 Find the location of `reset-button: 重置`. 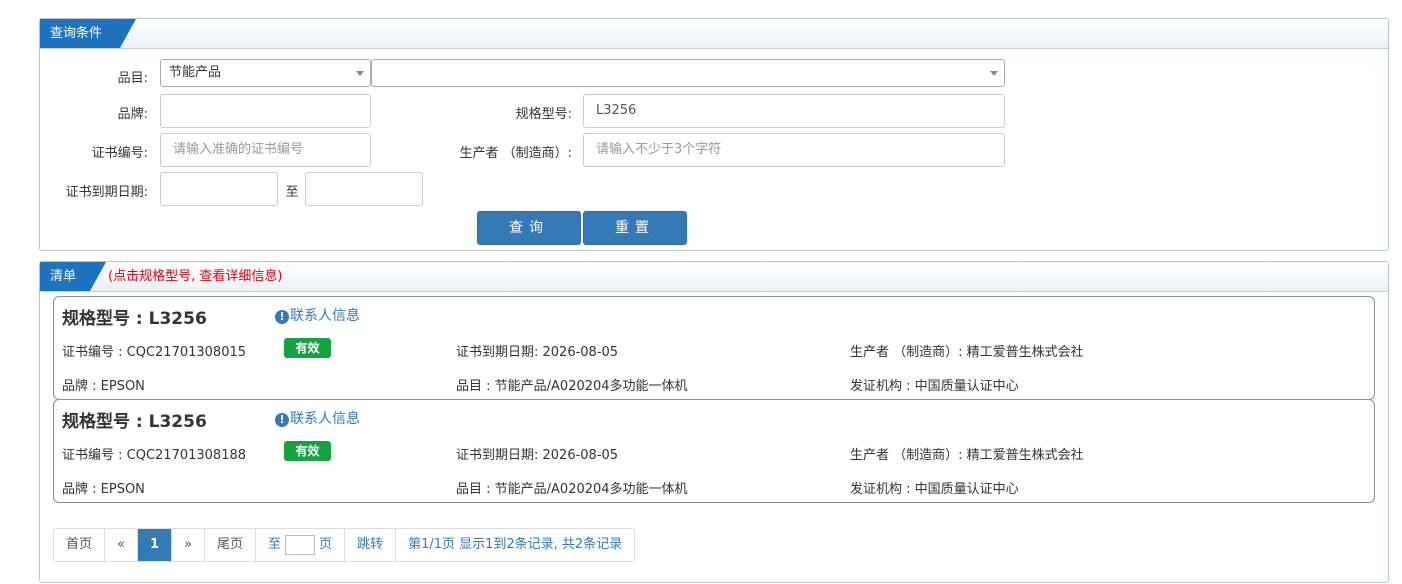

reset-button: 重置 is located at coordinates (635, 228).